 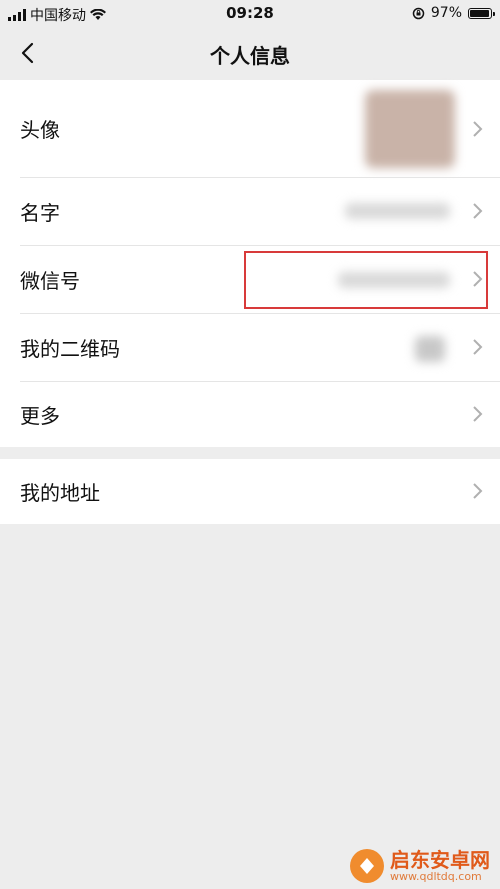 What do you see at coordinates (418, 13) in the screenshot?
I see `rotation-lock-icon` at bounding box center [418, 13].